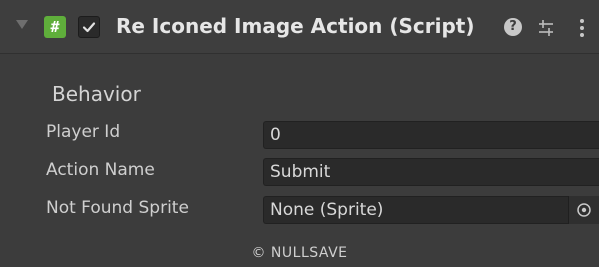  I want to click on not-found-sprite-field: None (Sprite), so click(431, 210).